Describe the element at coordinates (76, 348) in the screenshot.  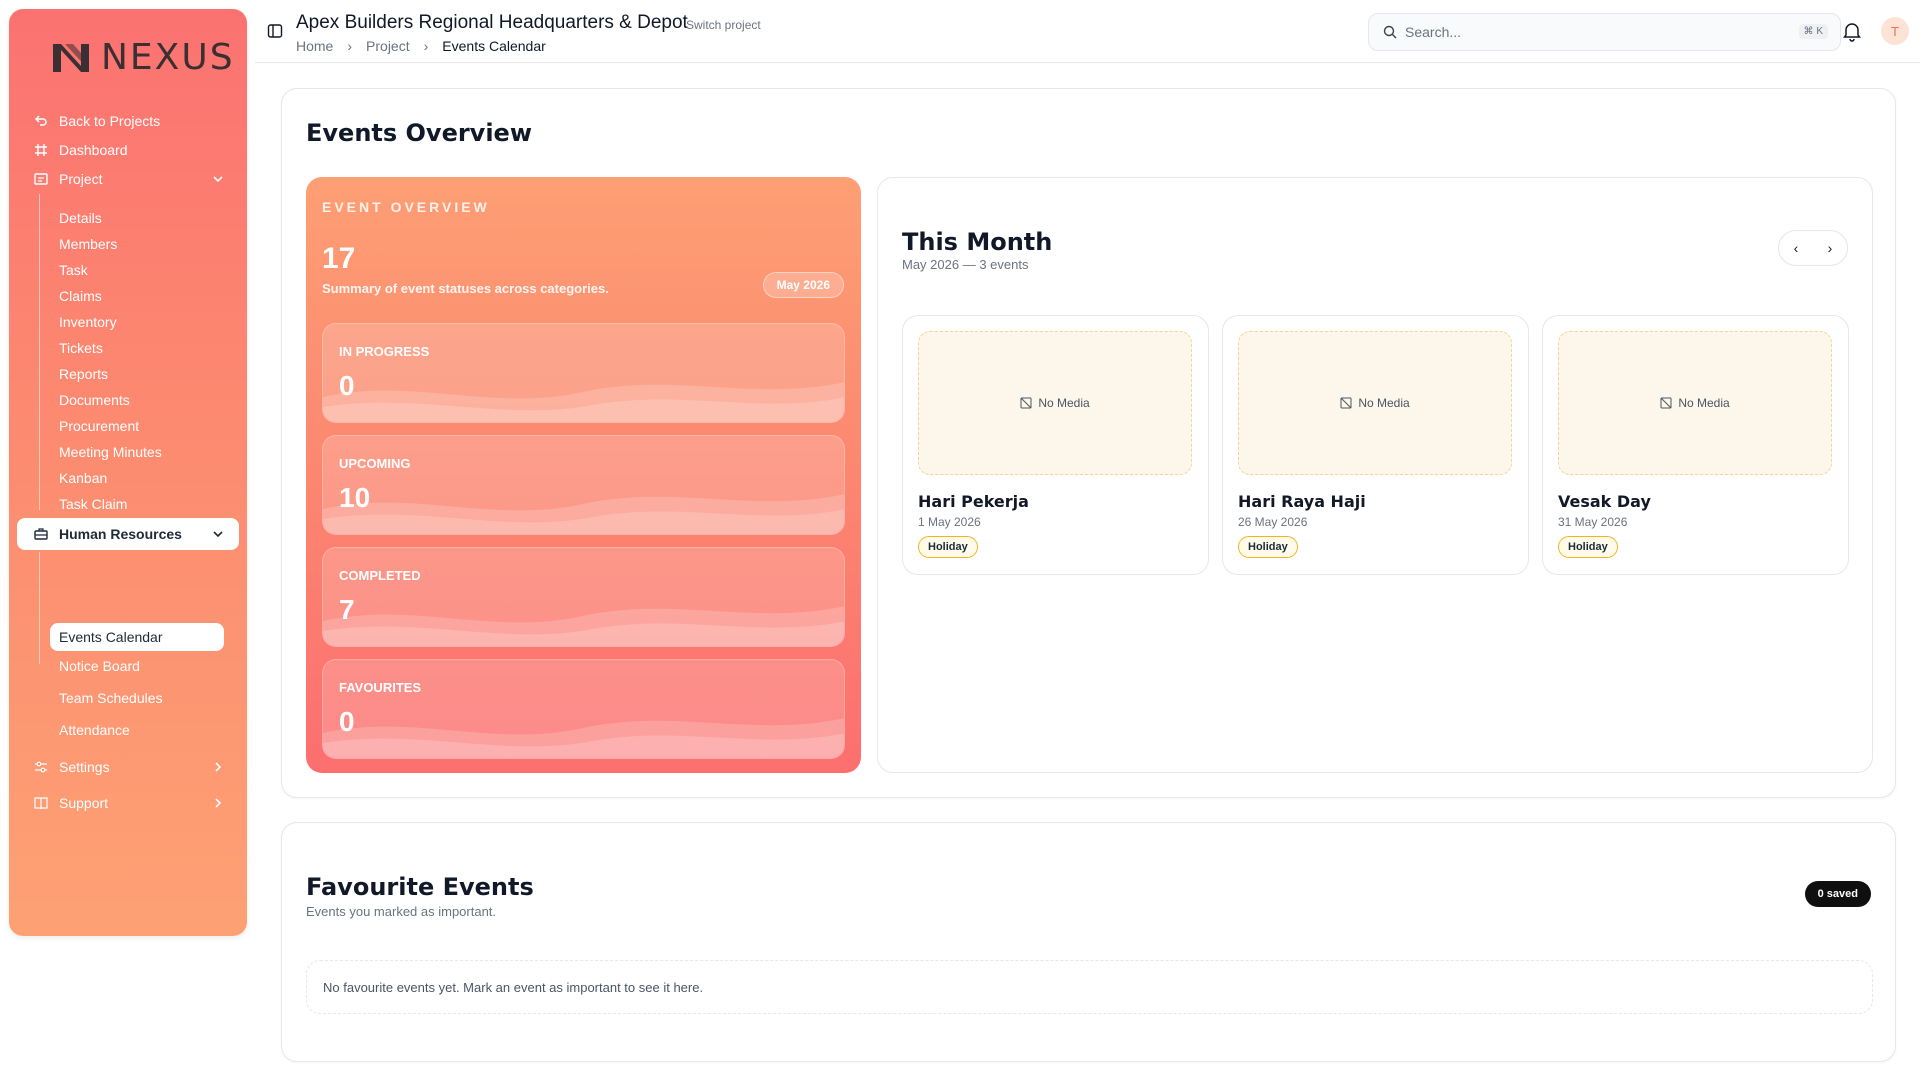
I see `sidebar-item-tickets: Tickets` at that location.